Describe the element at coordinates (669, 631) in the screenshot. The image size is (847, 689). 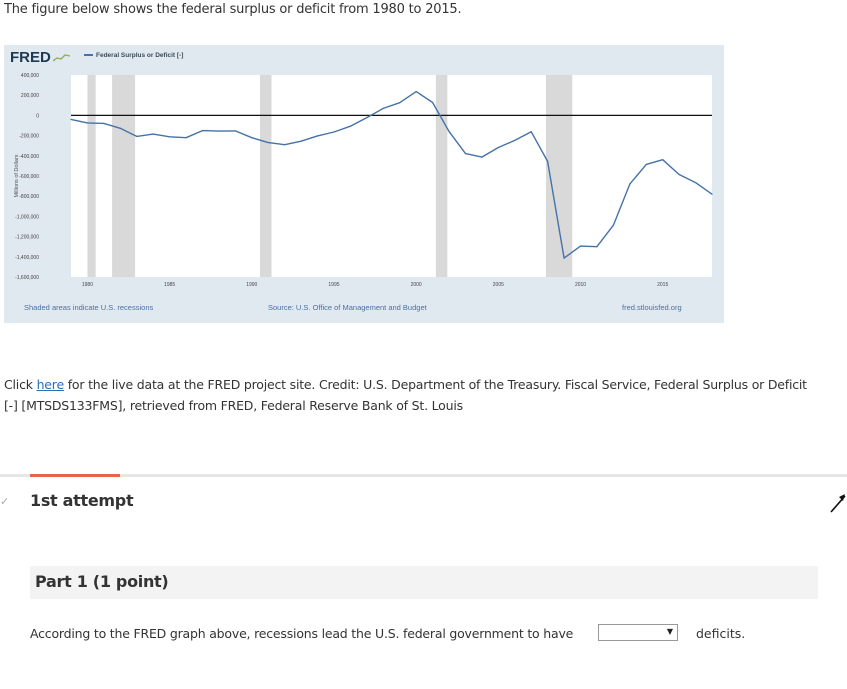
I see `dropdown-caret-icon: ▼` at that location.